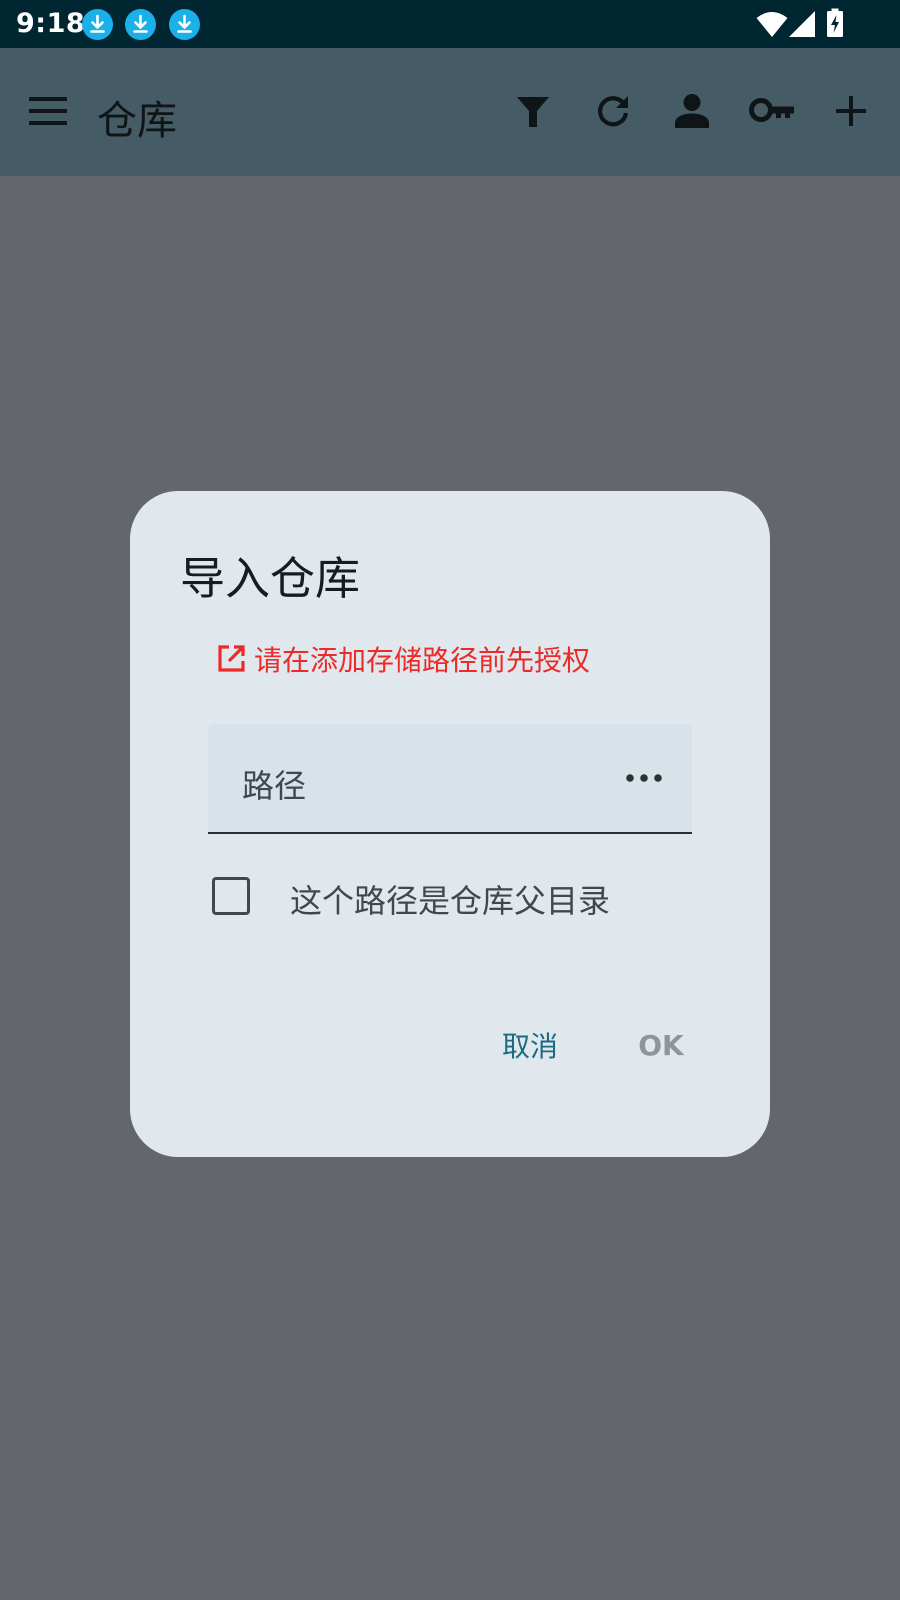 This screenshot has height=1600, width=900. I want to click on person-icon, so click(692, 111).